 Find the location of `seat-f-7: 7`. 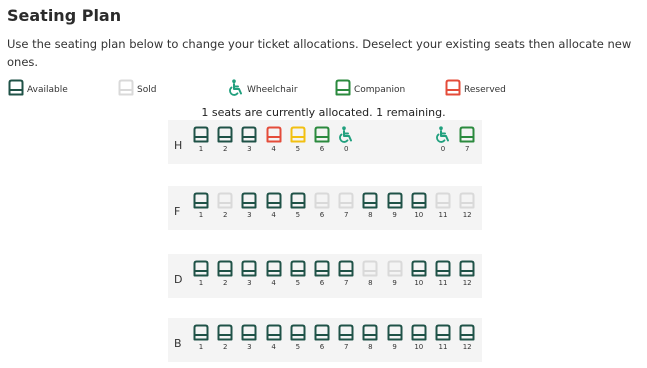

seat-f-7: 7 is located at coordinates (346, 205).